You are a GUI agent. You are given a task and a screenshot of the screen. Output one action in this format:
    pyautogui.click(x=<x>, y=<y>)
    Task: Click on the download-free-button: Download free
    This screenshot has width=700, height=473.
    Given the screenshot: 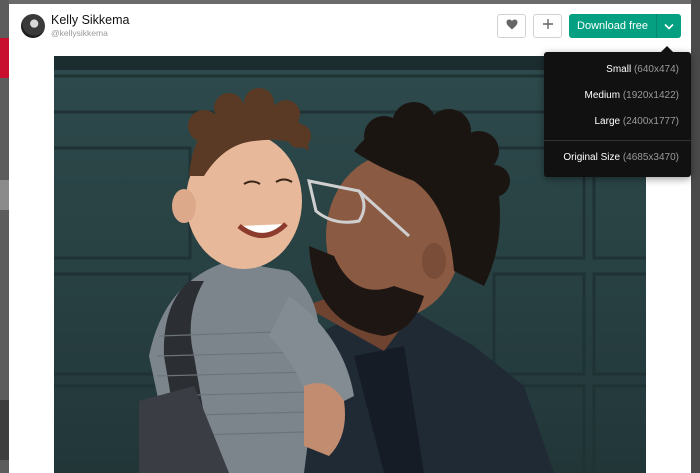 What is the action you would take?
    pyautogui.click(x=612, y=26)
    